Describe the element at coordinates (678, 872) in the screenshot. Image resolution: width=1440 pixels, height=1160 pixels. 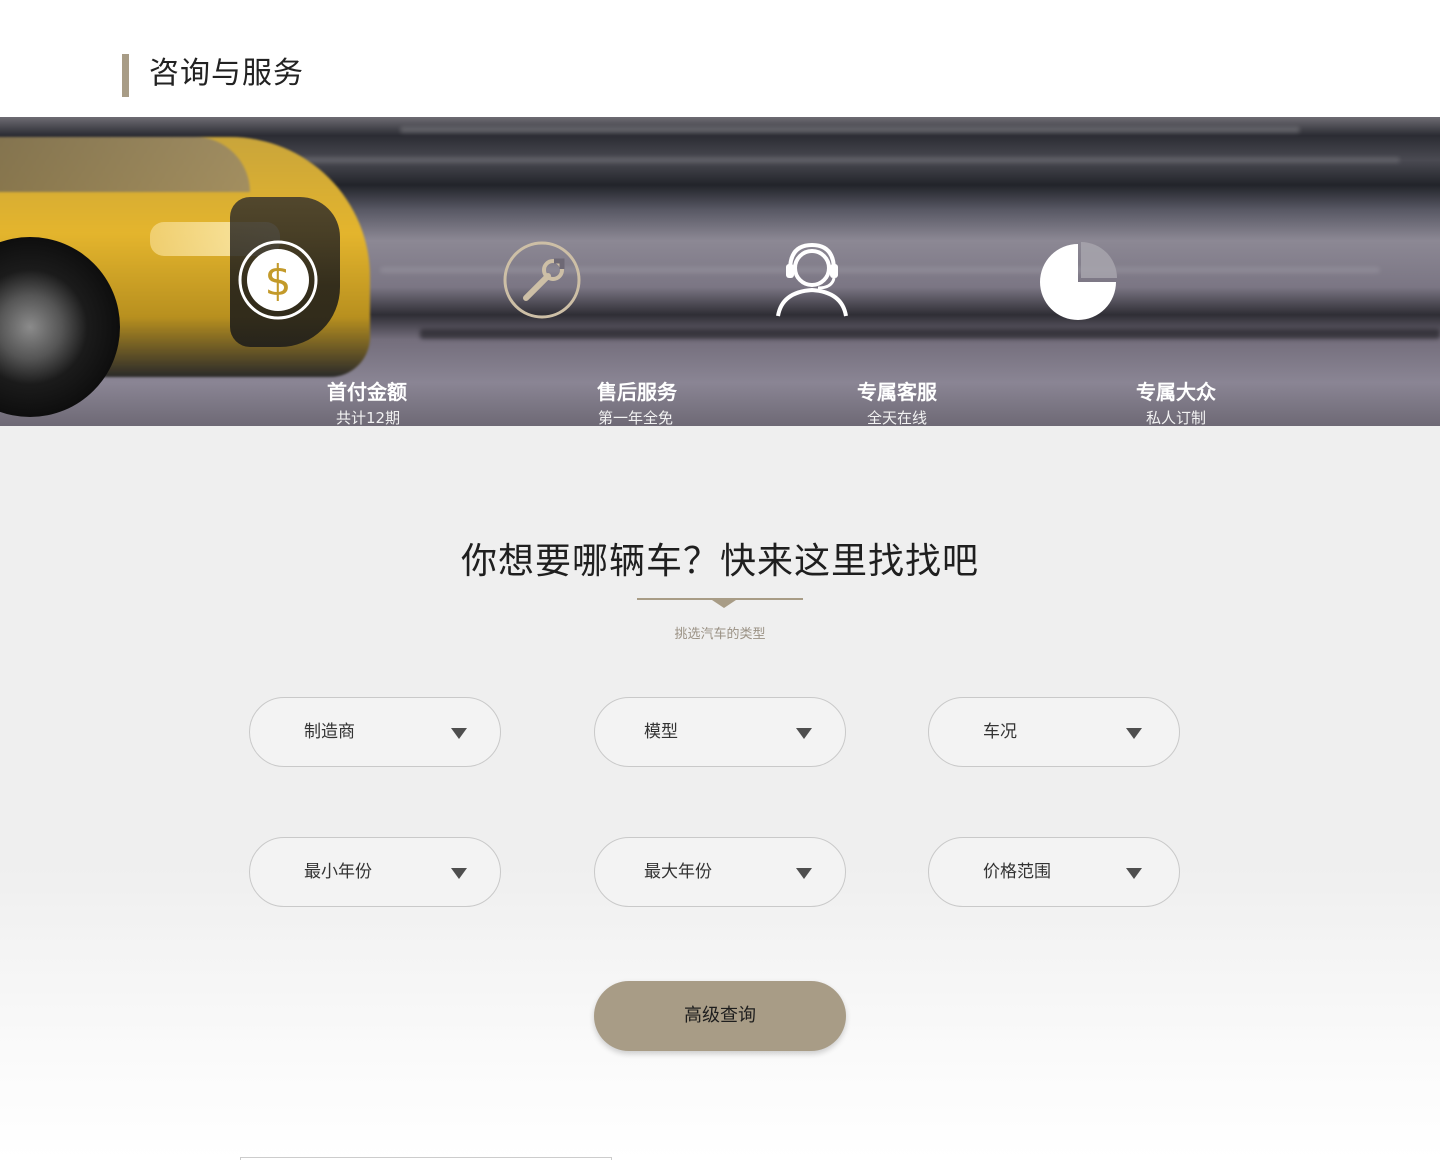
I see `select-label: 最大年份` at that location.